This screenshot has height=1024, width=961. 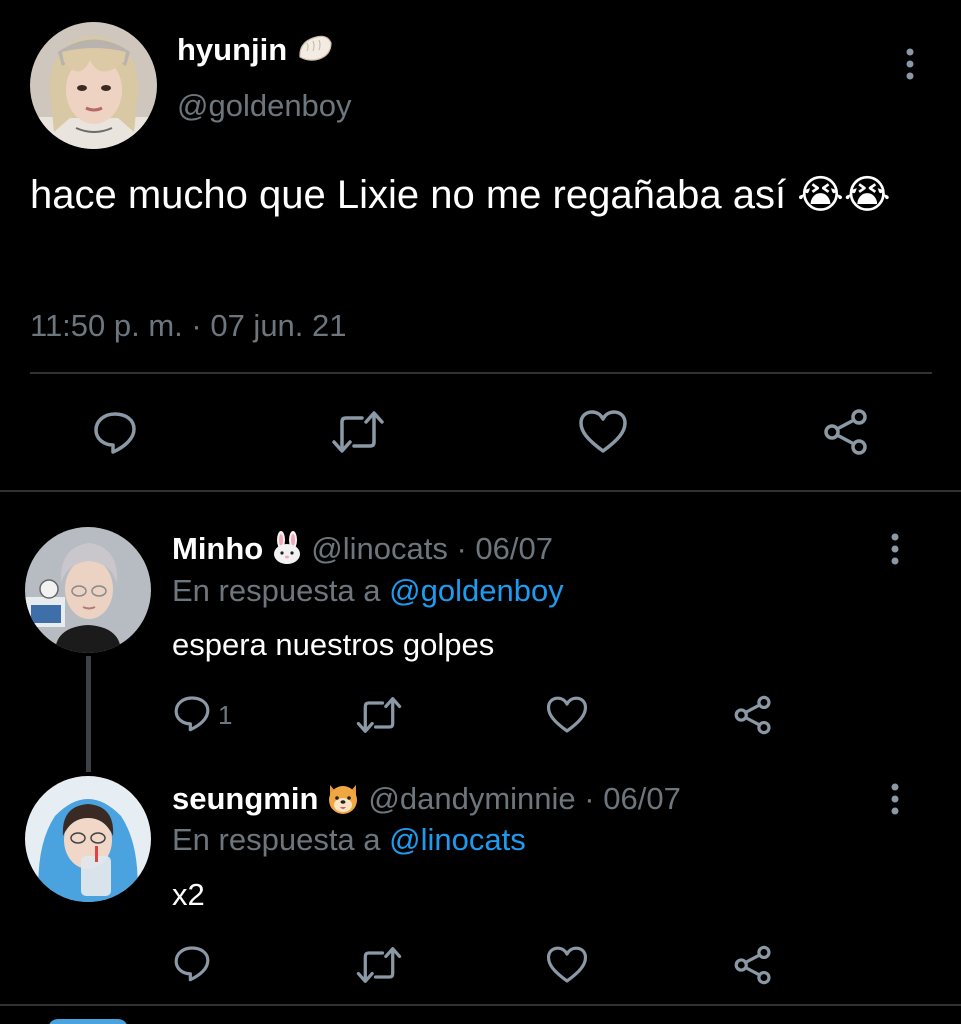 I want to click on reply-button, so click(x=192, y=965).